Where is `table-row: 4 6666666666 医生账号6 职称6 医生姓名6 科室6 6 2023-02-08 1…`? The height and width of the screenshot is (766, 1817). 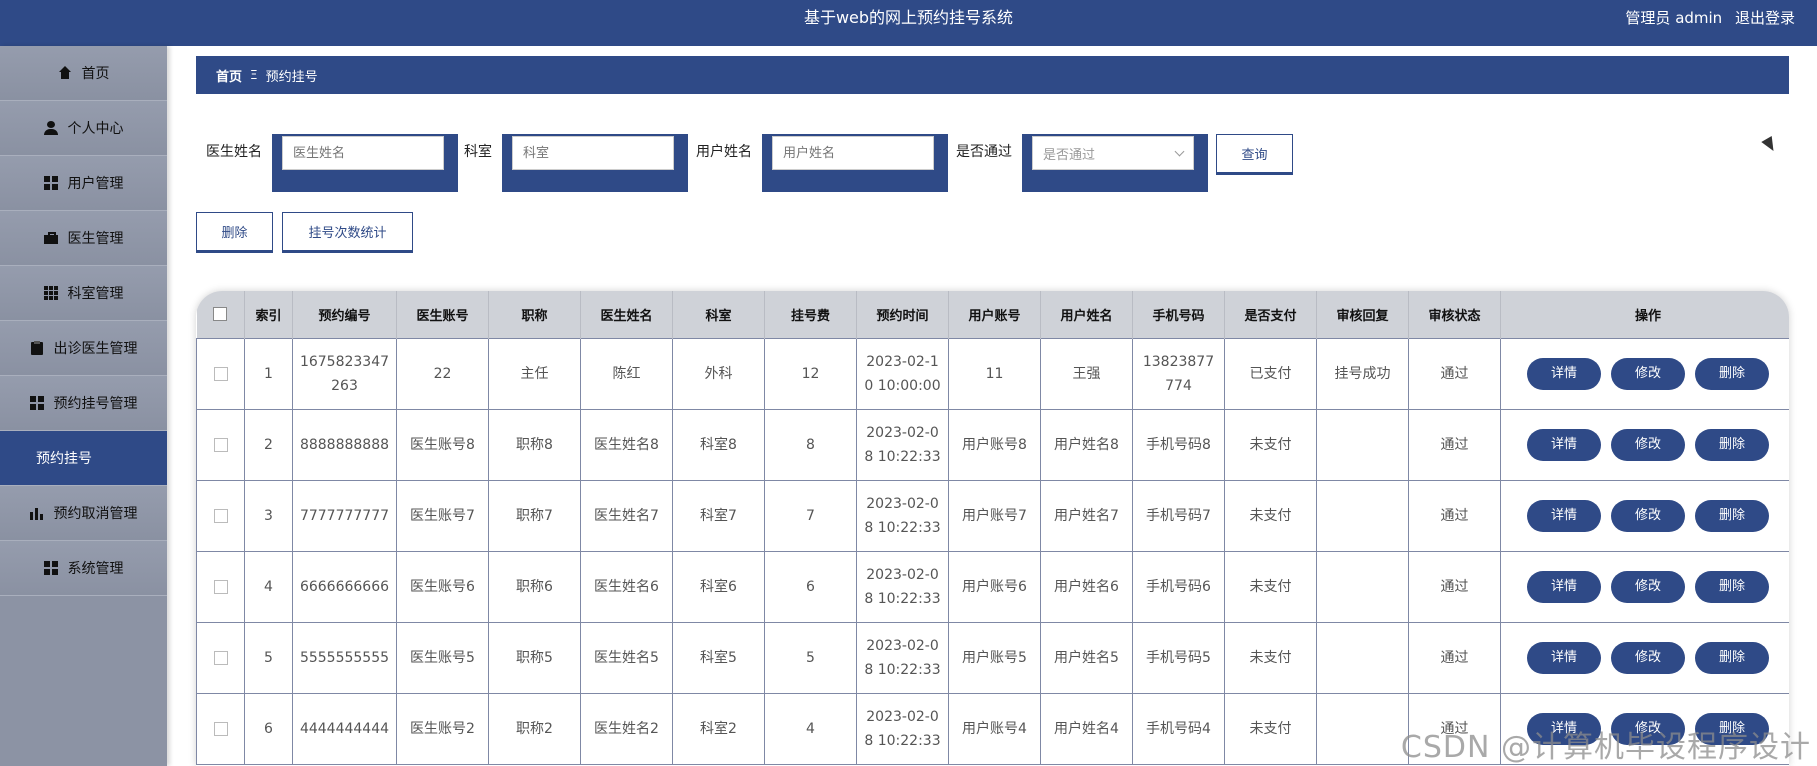 table-row: 4 6666666666 医生账号6 职称6 医生姓名6 科室6 6 2023-02-08 1… is located at coordinates (992, 586).